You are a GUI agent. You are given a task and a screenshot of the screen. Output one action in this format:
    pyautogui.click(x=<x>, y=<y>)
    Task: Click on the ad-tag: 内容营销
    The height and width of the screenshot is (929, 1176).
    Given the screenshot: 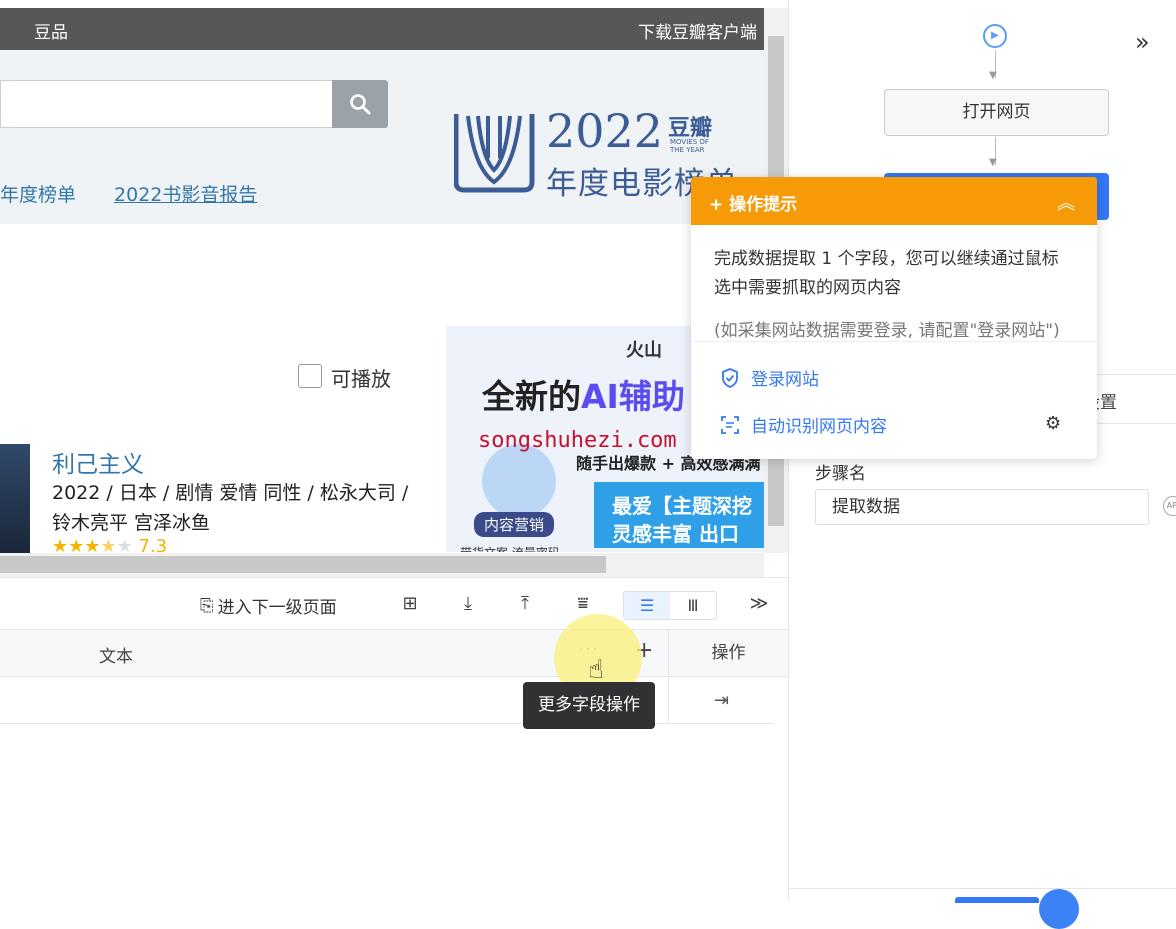 What is the action you would take?
    pyautogui.click(x=514, y=524)
    